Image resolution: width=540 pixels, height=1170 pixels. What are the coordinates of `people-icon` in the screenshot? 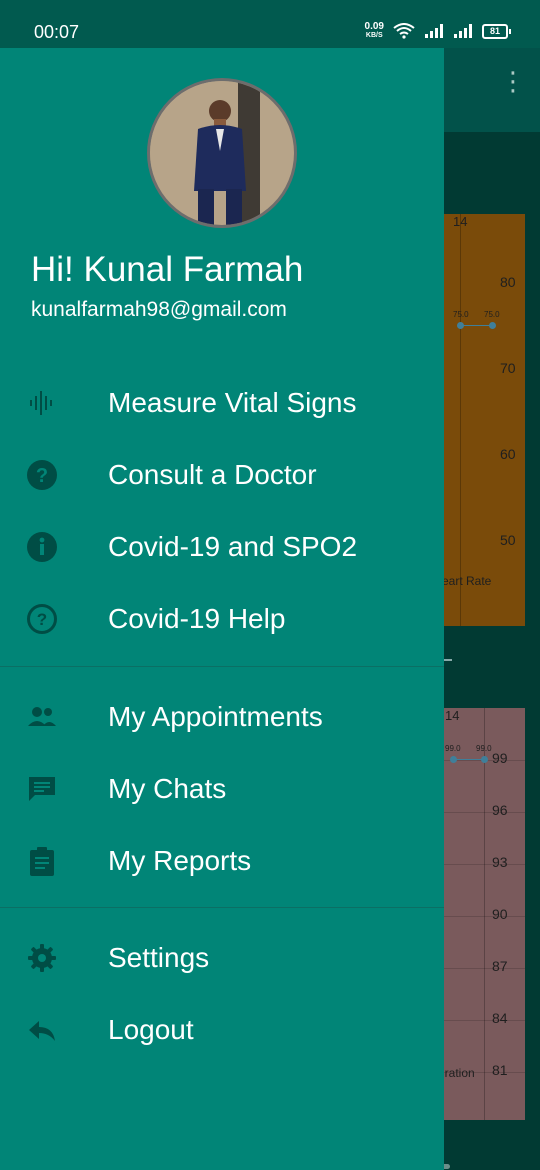 It's located at (42, 717).